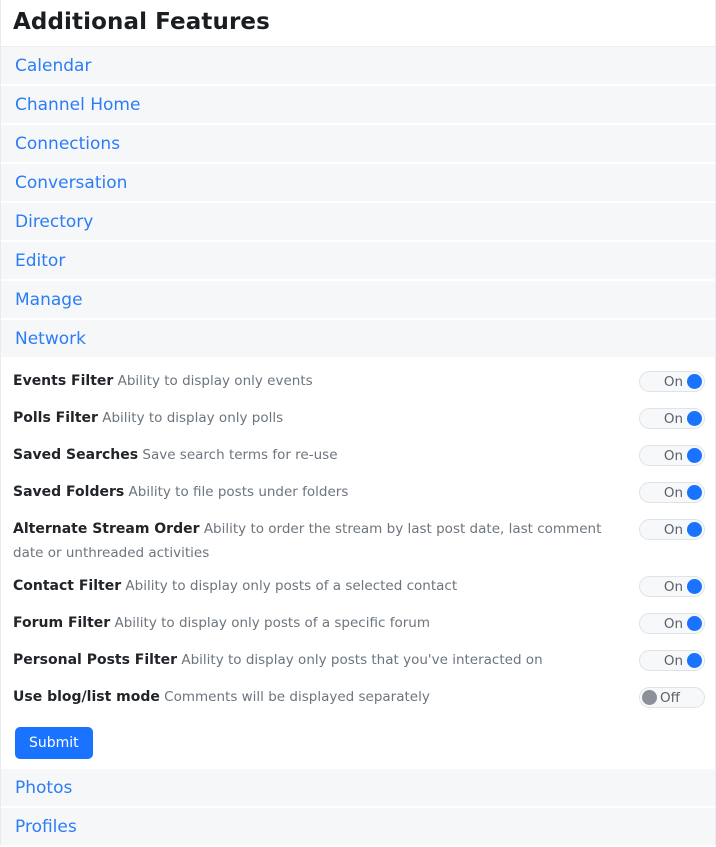 This screenshot has width=716, height=847. What do you see at coordinates (358, 261) in the screenshot?
I see `accordion-link-editor: Editor` at bounding box center [358, 261].